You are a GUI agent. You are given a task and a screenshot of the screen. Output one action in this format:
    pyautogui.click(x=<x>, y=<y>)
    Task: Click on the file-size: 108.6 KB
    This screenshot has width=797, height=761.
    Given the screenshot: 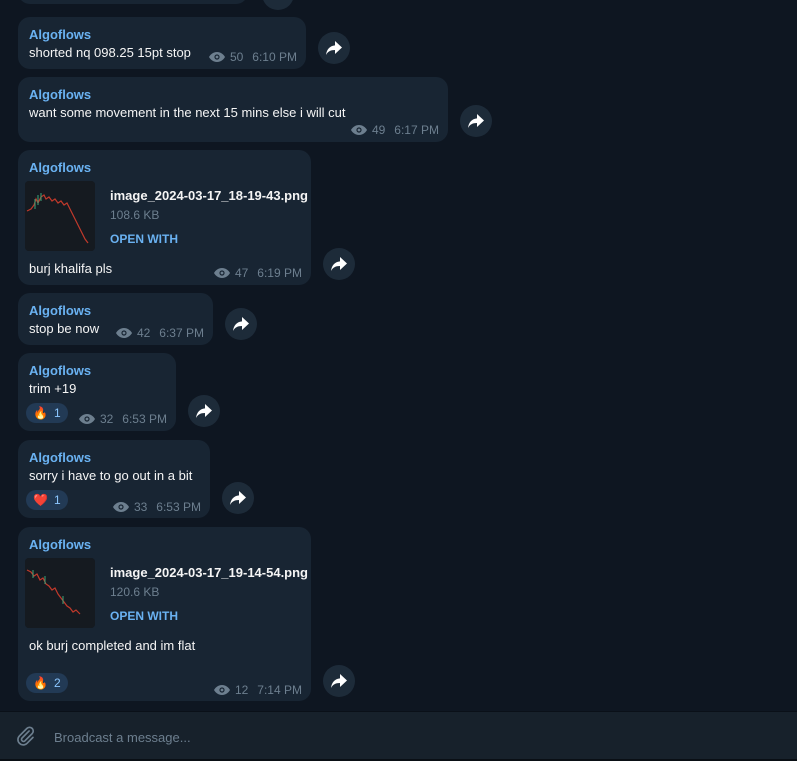 What is the action you would take?
    pyautogui.click(x=135, y=215)
    